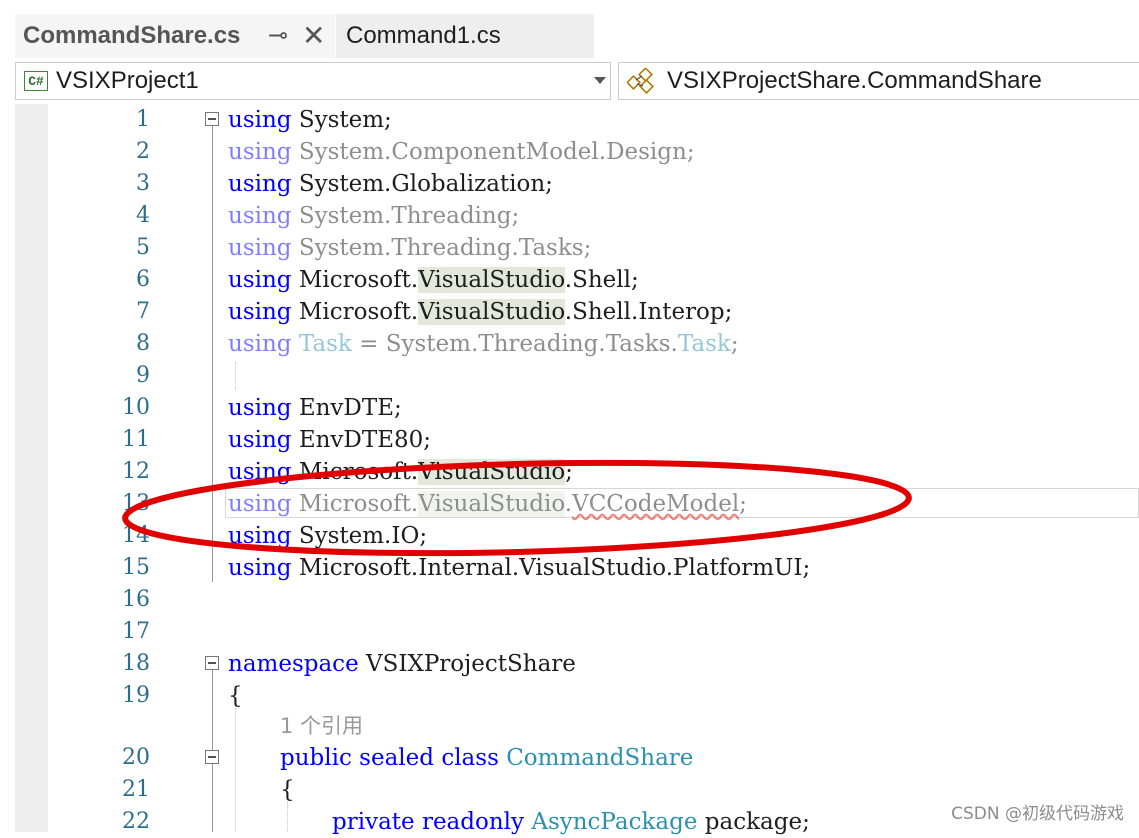 The image size is (1139, 838). Describe the element at coordinates (127, 80) in the screenshot. I see `project-dropdown-value: VSIXProject1` at that location.